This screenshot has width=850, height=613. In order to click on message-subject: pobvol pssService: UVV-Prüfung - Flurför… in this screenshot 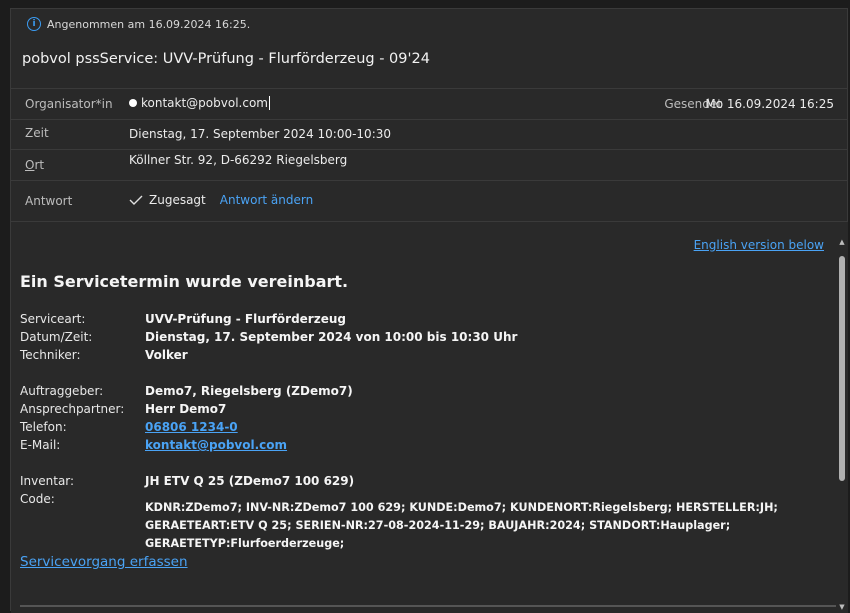, I will do `click(226, 59)`.